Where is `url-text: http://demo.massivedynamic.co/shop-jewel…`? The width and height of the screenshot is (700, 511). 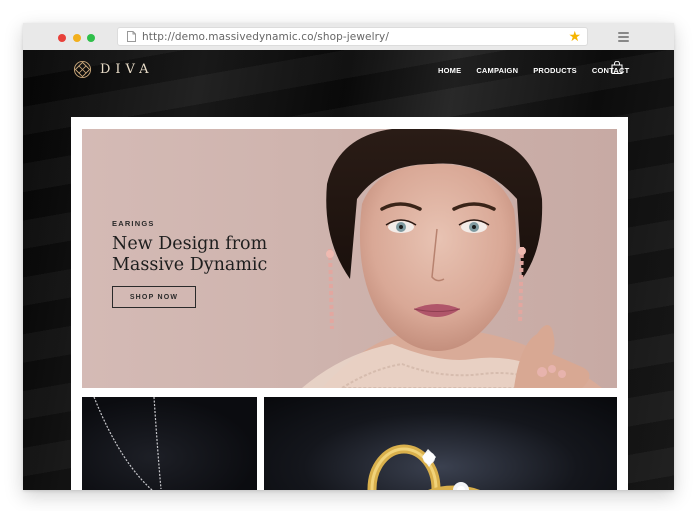 url-text: http://demo.massivedynamic.co/shop-jewel… is located at coordinates (265, 37).